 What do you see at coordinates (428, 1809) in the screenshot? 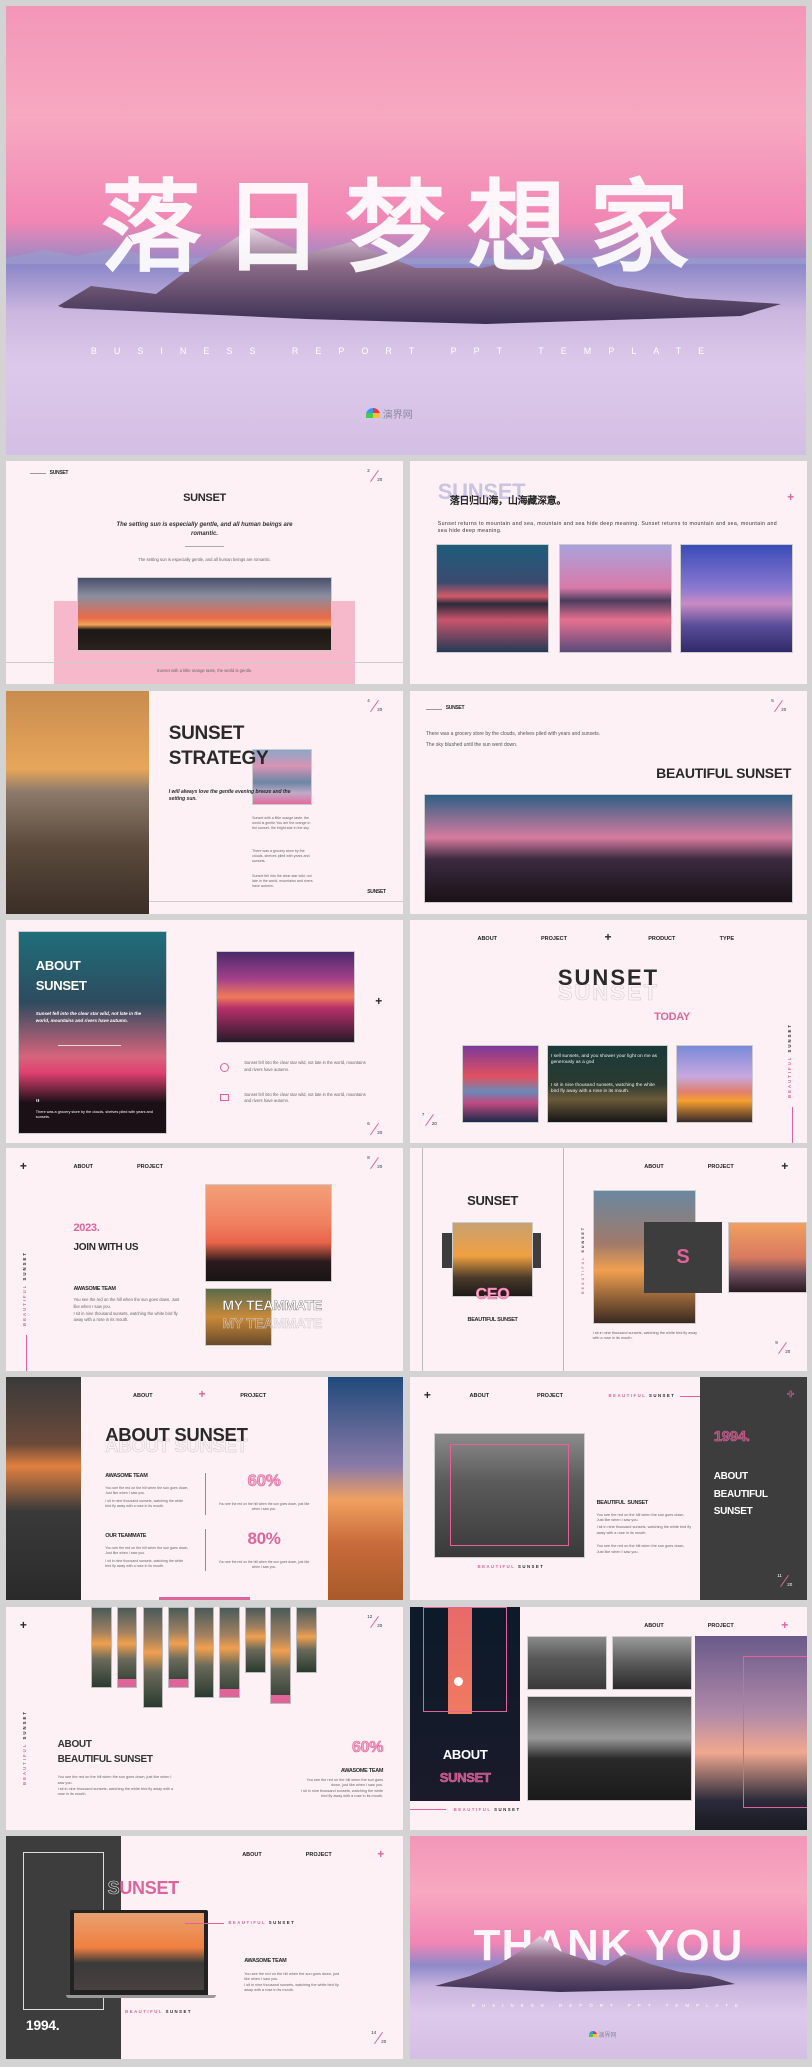
I see `accent-line` at bounding box center [428, 1809].